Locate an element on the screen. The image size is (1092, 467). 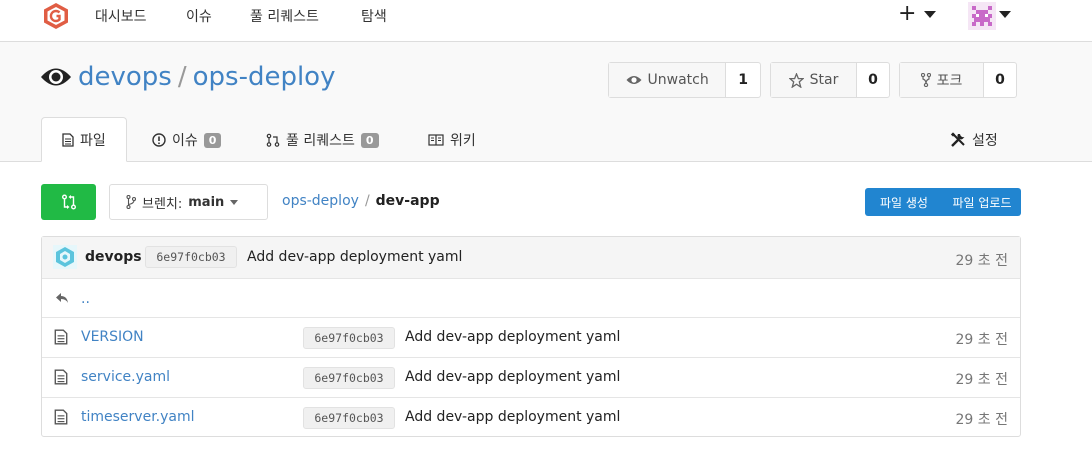
commit-message: Add dev-app deployment yaml is located at coordinates (354, 257).